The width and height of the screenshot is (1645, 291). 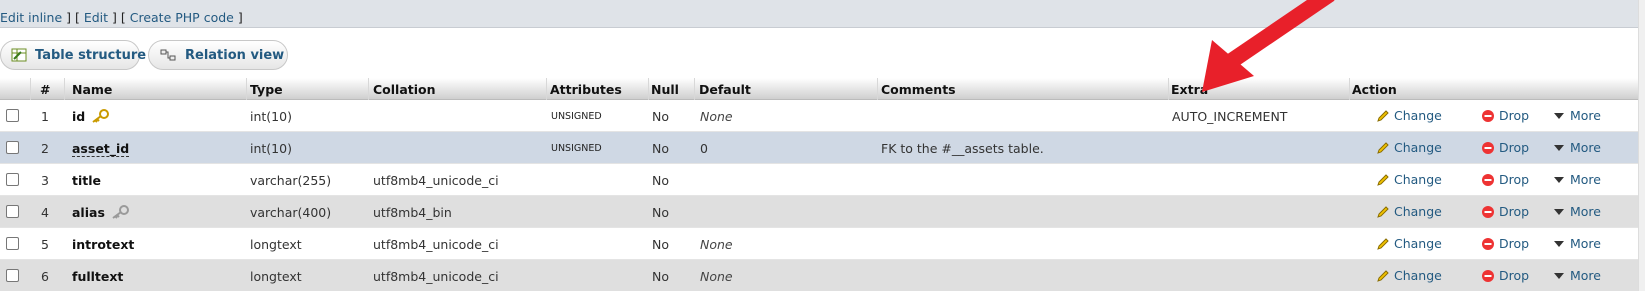 What do you see at coordinates (45, 89) in the screenshot?
I see `column-header-number: #` at bounding box center [45, 89].